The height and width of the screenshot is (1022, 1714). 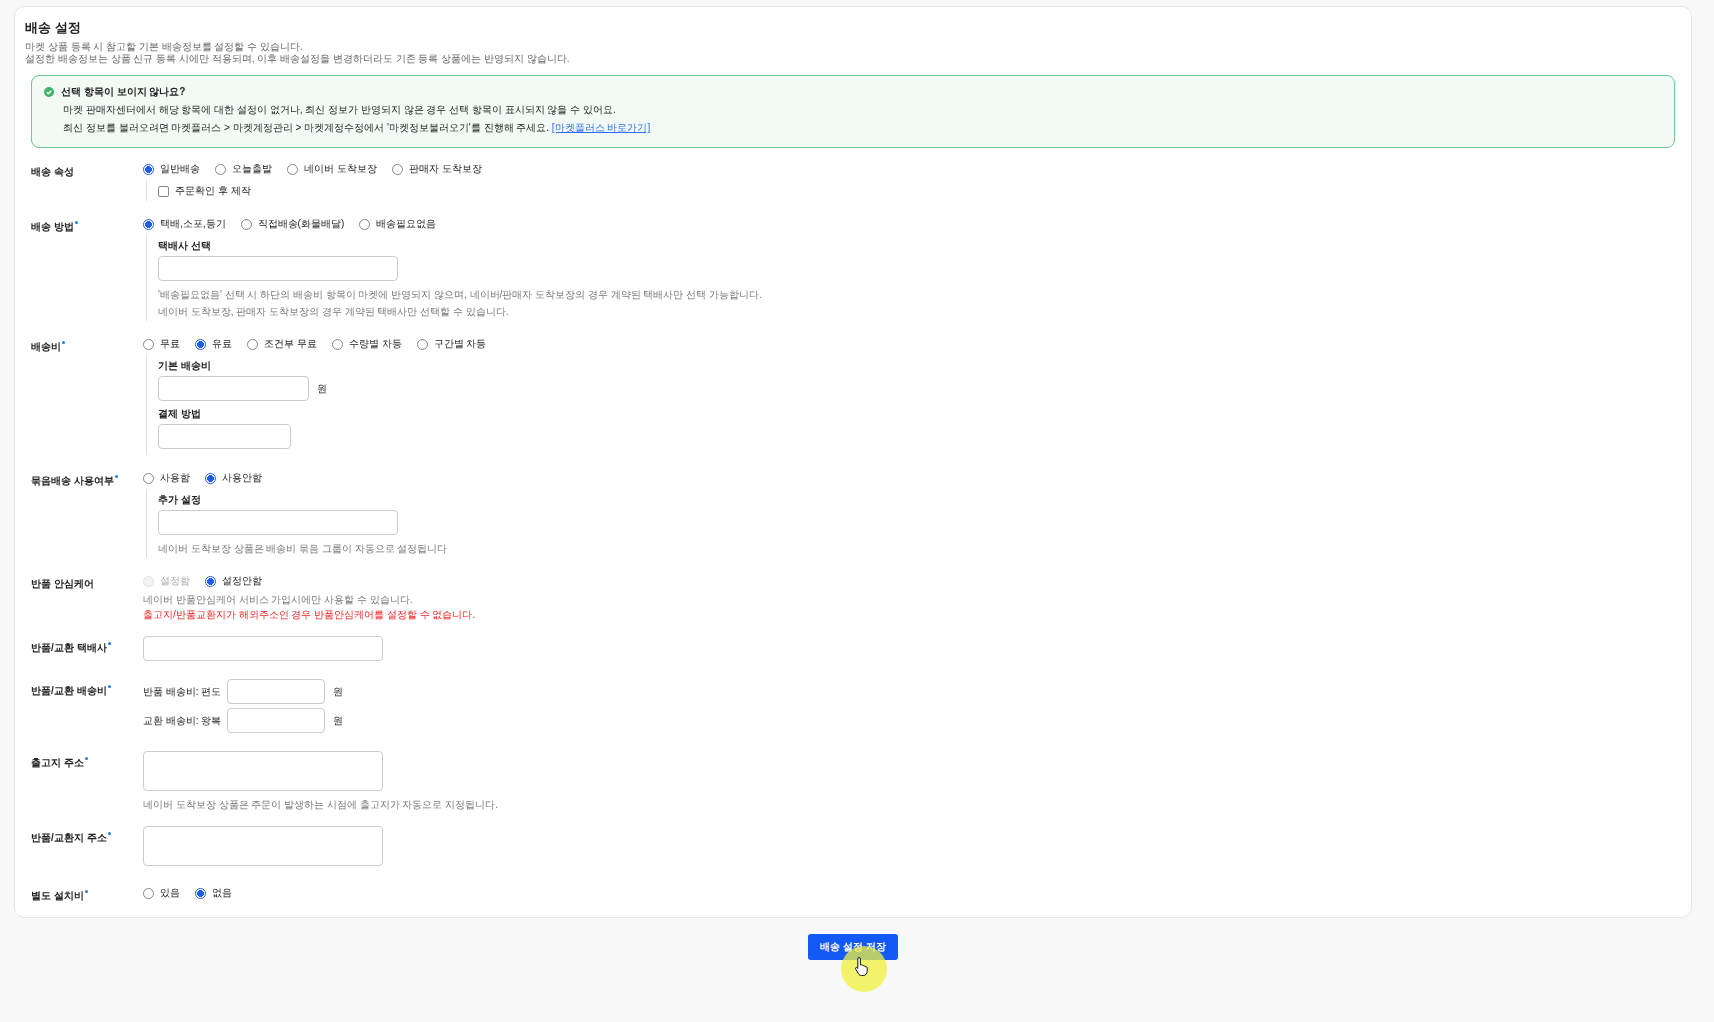 I want to click on field-label: 반품/교환지 주소, so click(x=71, y=838).